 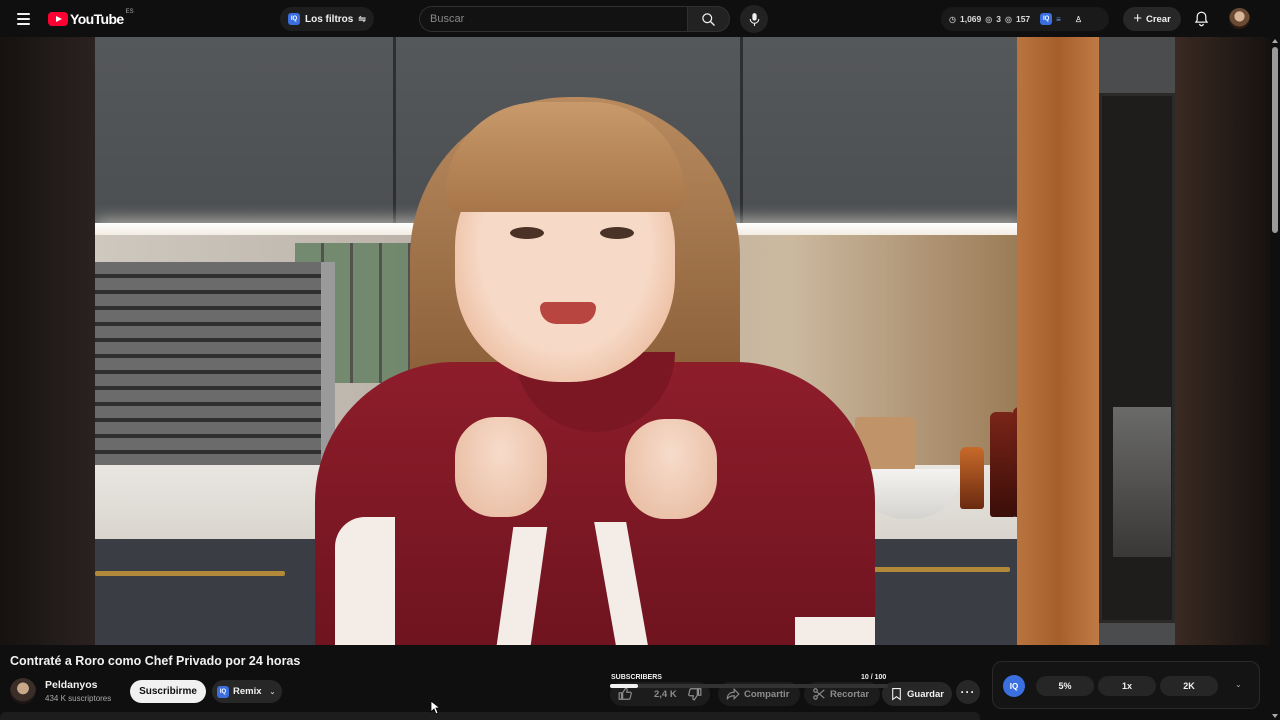 I want to click on extension-speed-panel: IQ 5% 1x 2K ⌄, so click(x=1126, y=685).